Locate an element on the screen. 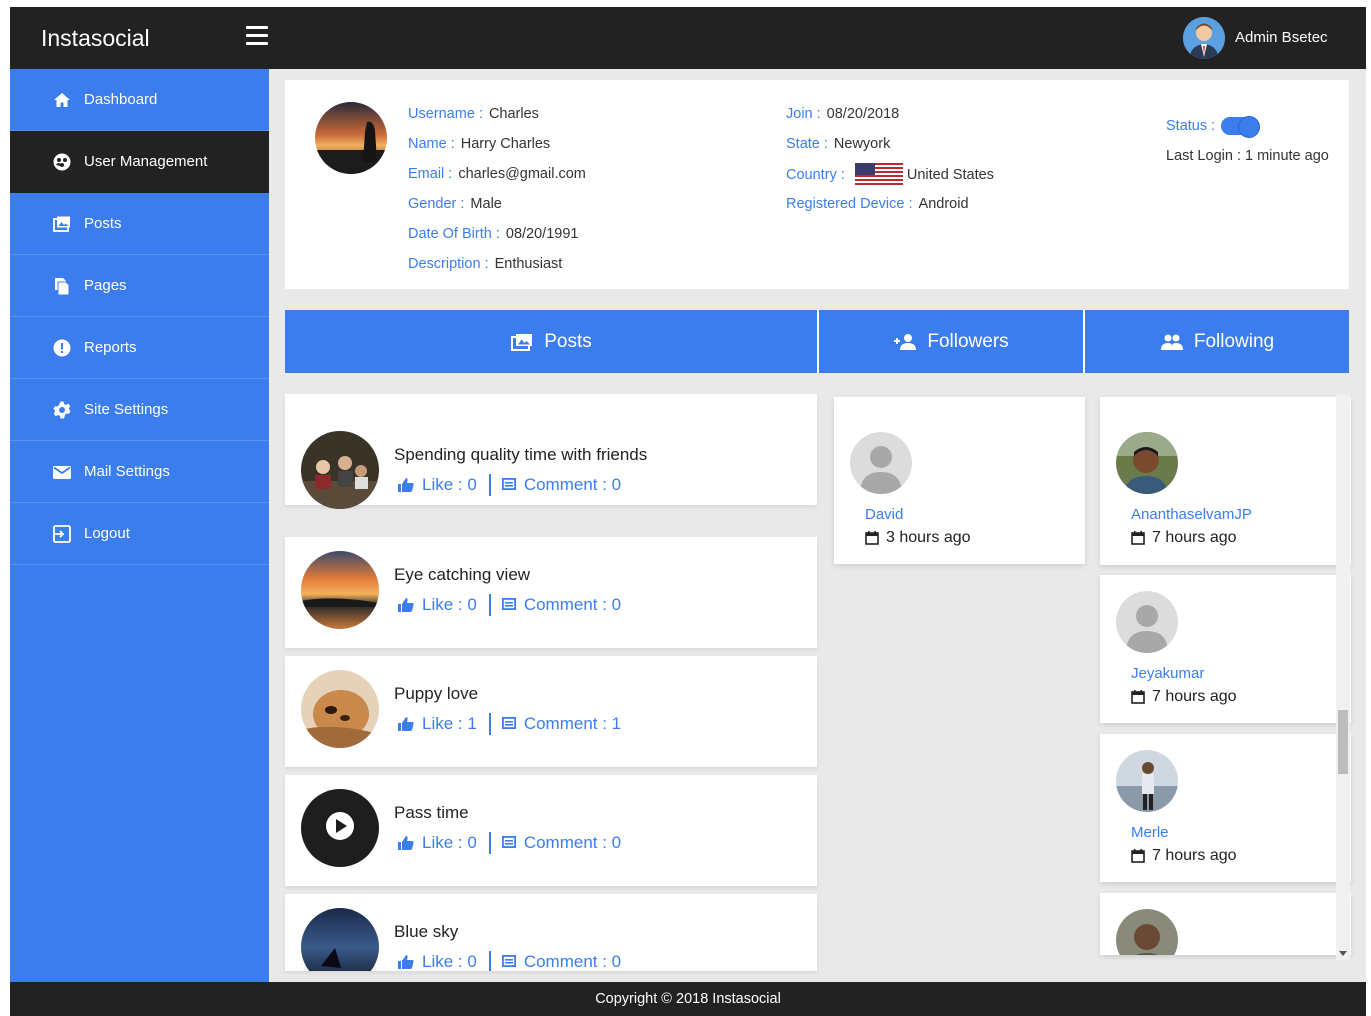 The height and width of the screenshot is (1016, 1371). following-card: AnanthaselvamJP 7 hours ago is located at coordinates (1225, 481).